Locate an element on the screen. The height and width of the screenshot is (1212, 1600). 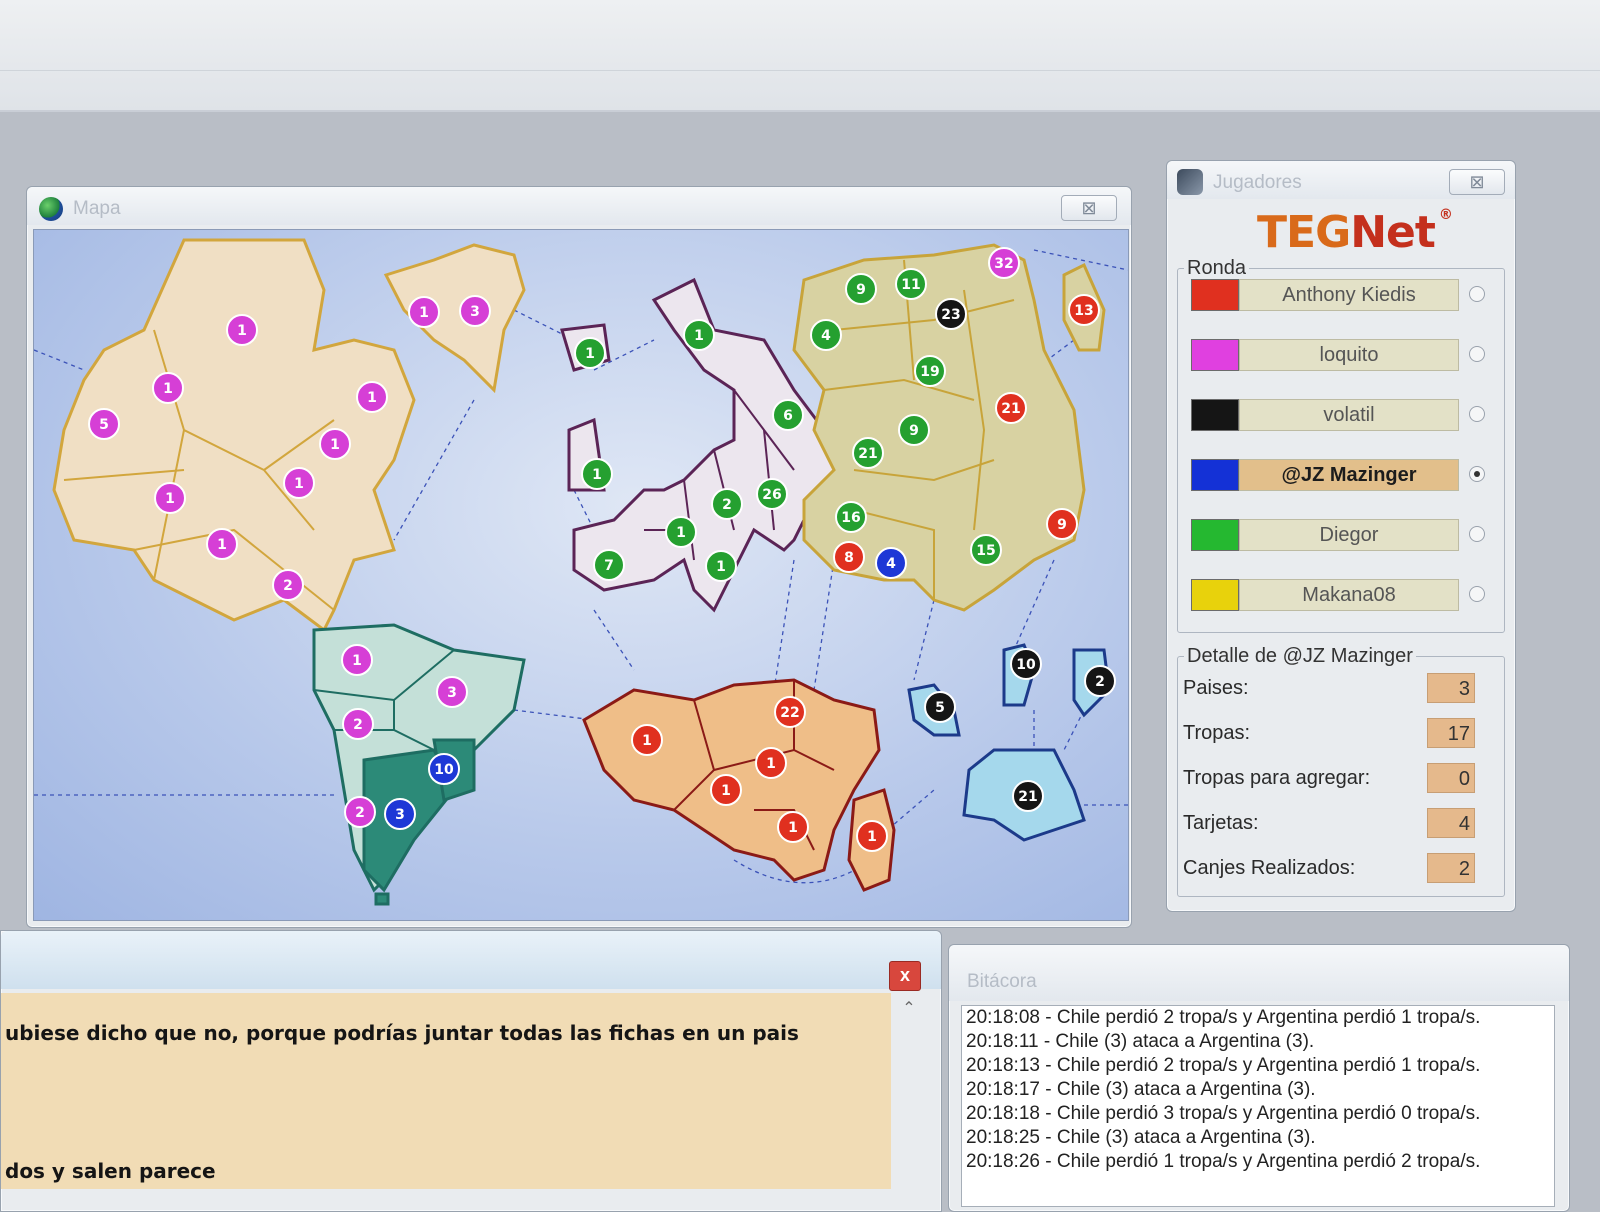
player-row: Diegor is located at coordinates (1341, 535).